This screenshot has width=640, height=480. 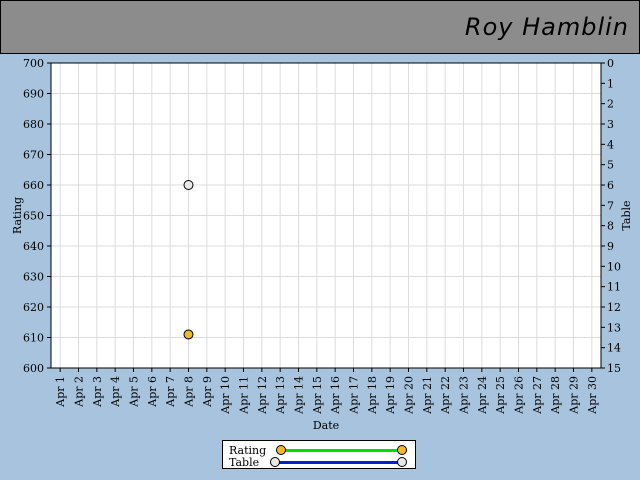 I want to click on y-right-tick-label: 6, so click(x=610, y=185).